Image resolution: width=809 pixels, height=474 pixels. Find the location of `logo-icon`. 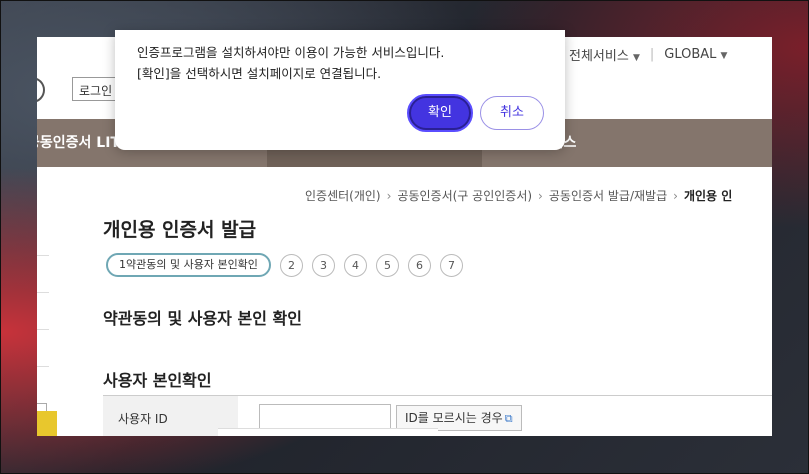

logo-icon is located at coordinates (41, 90).